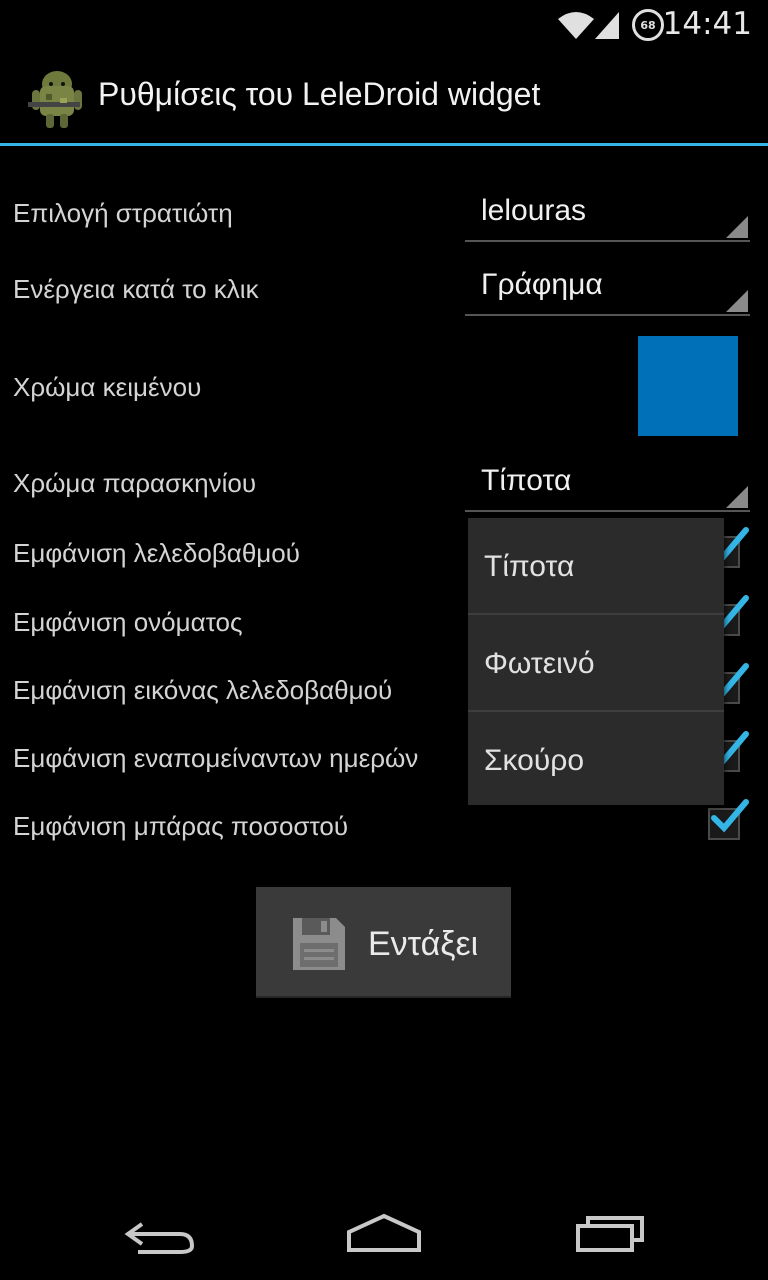 The height and width of the screenshot is (1280, 768). I want to click on text-color-label: Χρώμα κειμένου, so click(107, 387).